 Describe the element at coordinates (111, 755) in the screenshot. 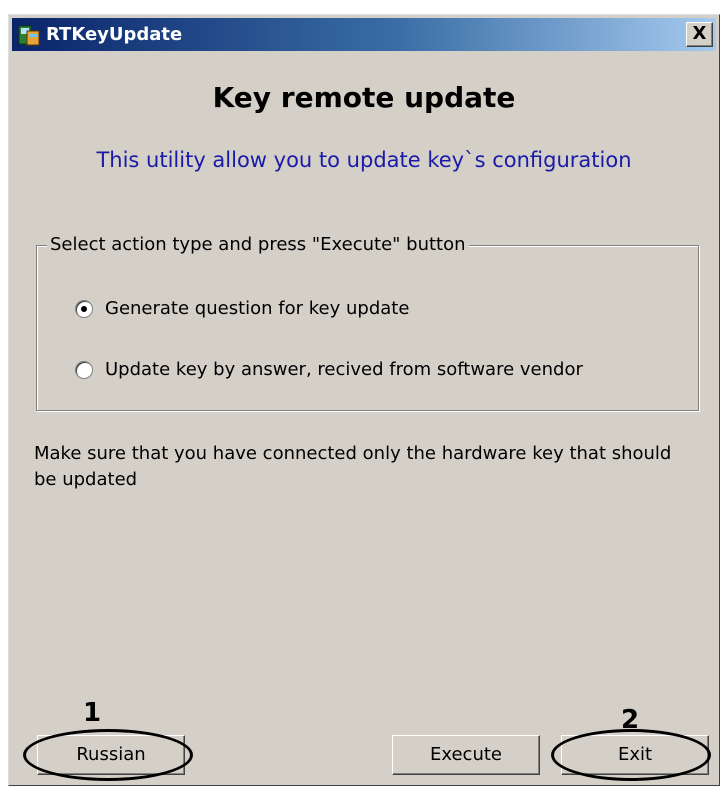

I see `russian-button: Russian` at that location.